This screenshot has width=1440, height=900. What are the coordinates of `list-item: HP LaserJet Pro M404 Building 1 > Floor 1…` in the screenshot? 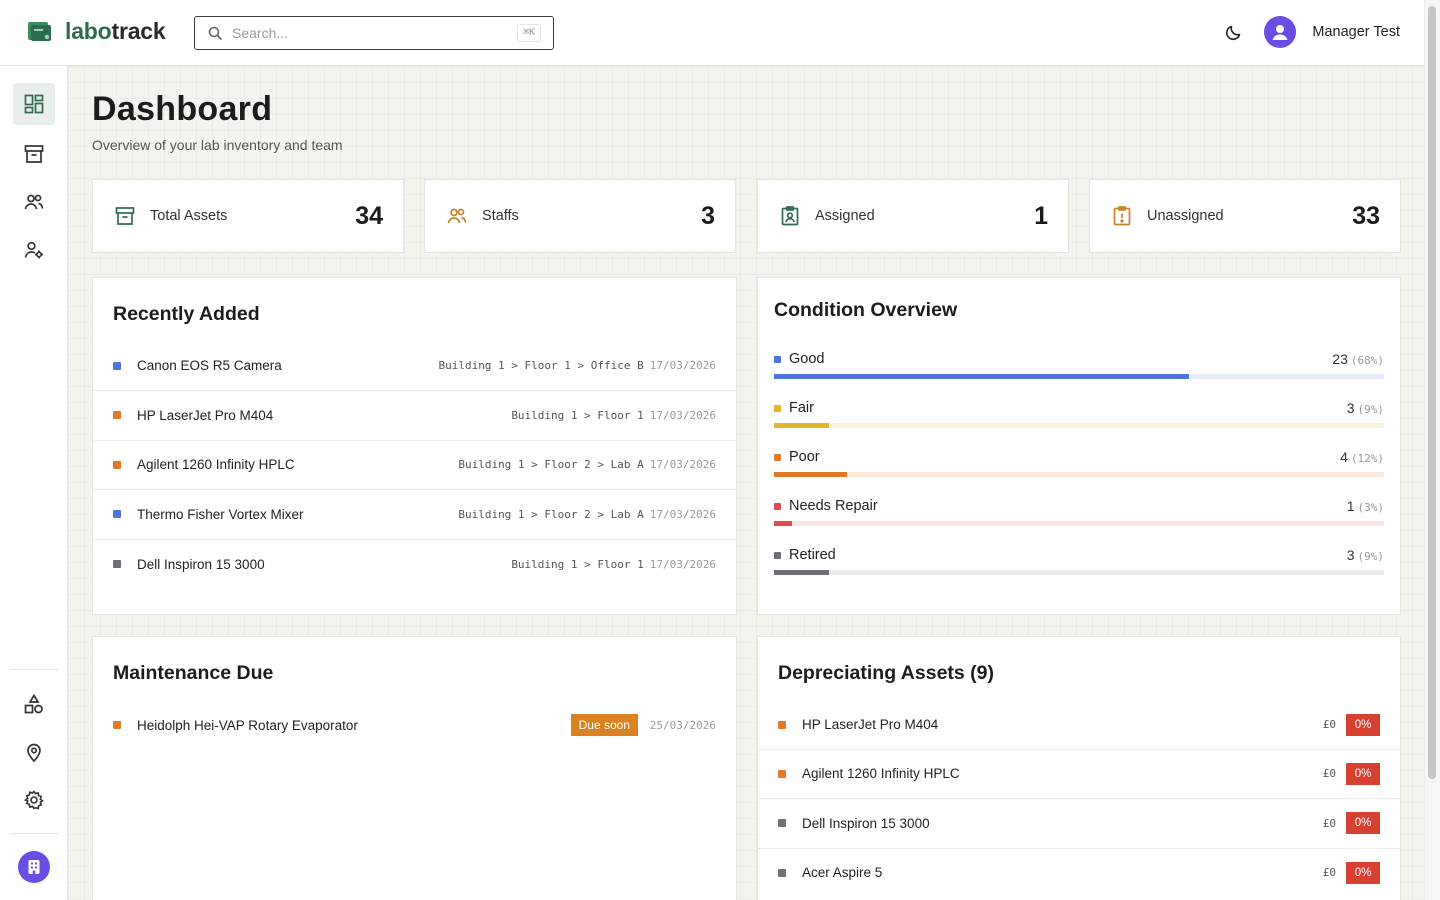 It's located at (414, 416).